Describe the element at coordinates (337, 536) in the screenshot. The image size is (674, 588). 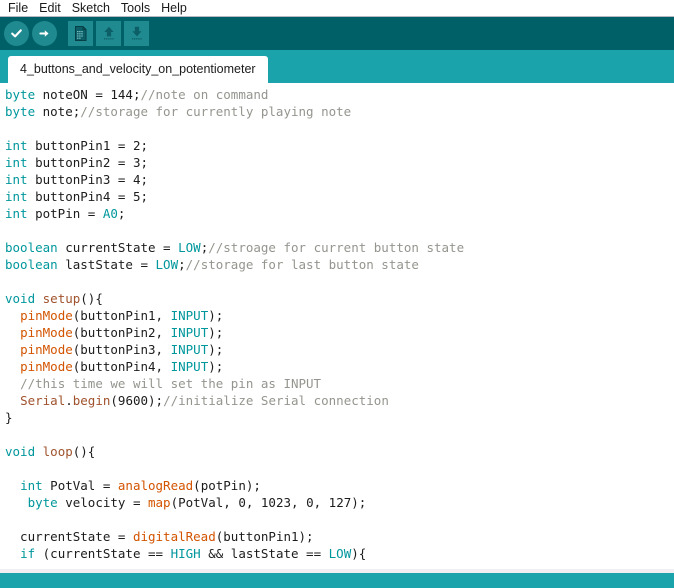
I see `code-line: currentState = digitalRead(buttonPin1);` at that location.